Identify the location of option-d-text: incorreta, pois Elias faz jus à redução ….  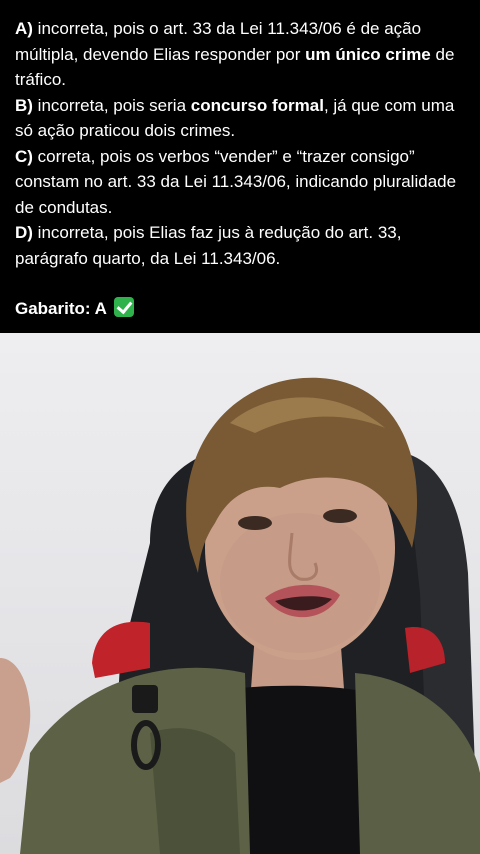
(208, 245).